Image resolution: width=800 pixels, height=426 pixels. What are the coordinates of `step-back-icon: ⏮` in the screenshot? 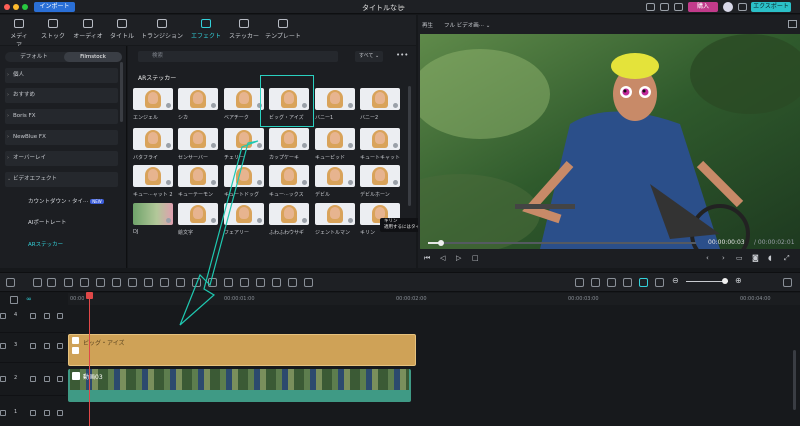 It's located at (427, 258).